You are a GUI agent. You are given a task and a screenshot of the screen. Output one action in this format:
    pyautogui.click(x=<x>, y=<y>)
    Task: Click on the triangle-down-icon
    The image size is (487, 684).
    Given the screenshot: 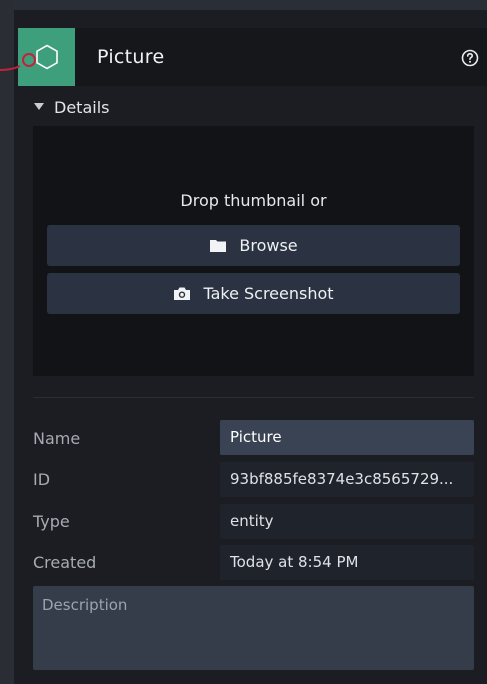 What is the action you would take?
    pyautogui.click(x=39, y=106)
    